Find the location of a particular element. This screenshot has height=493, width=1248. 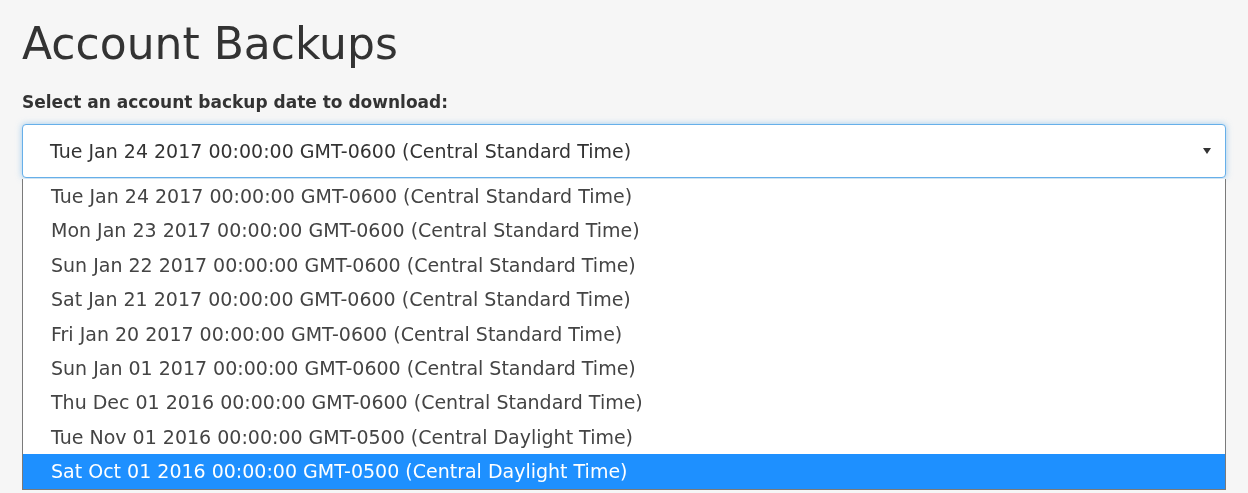

field-label: Select an account backup date to download: is located at coordinates (236, 102).